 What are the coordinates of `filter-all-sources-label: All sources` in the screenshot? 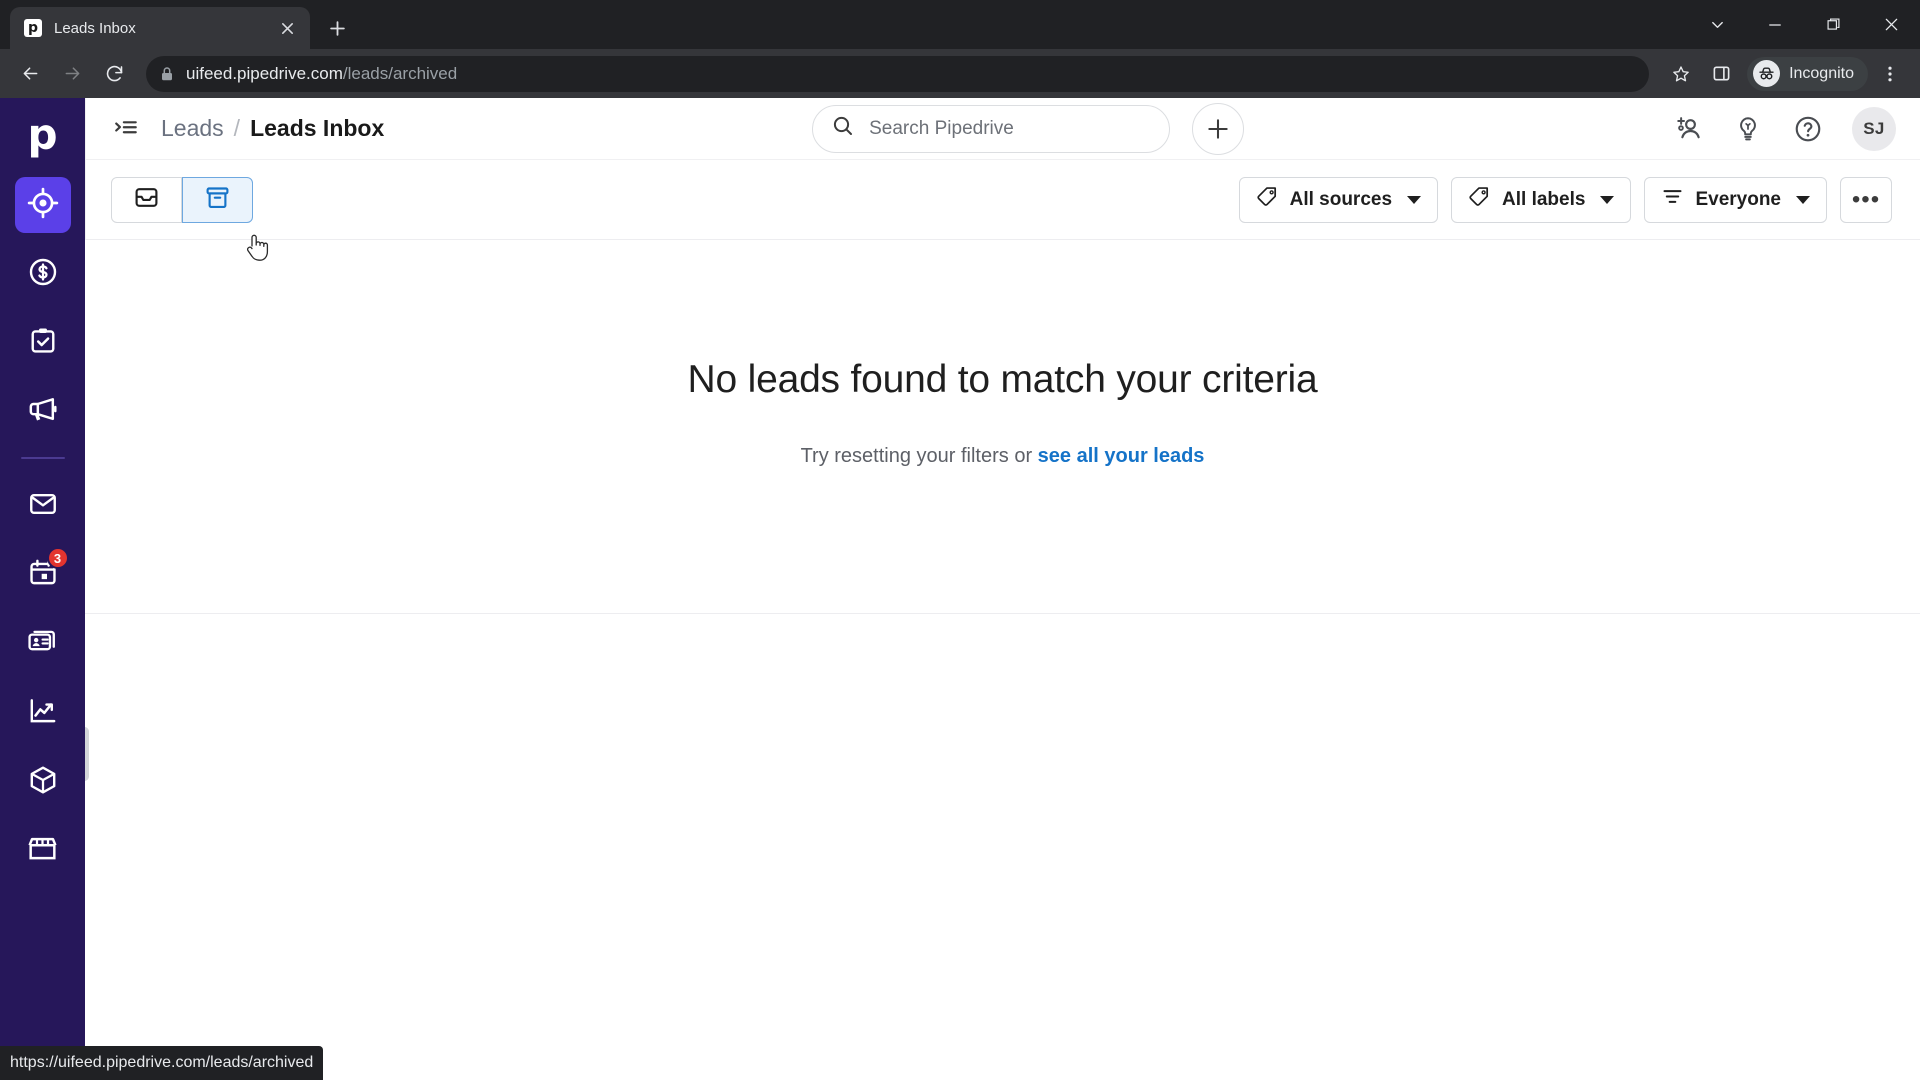 It's located at (1341, 199).